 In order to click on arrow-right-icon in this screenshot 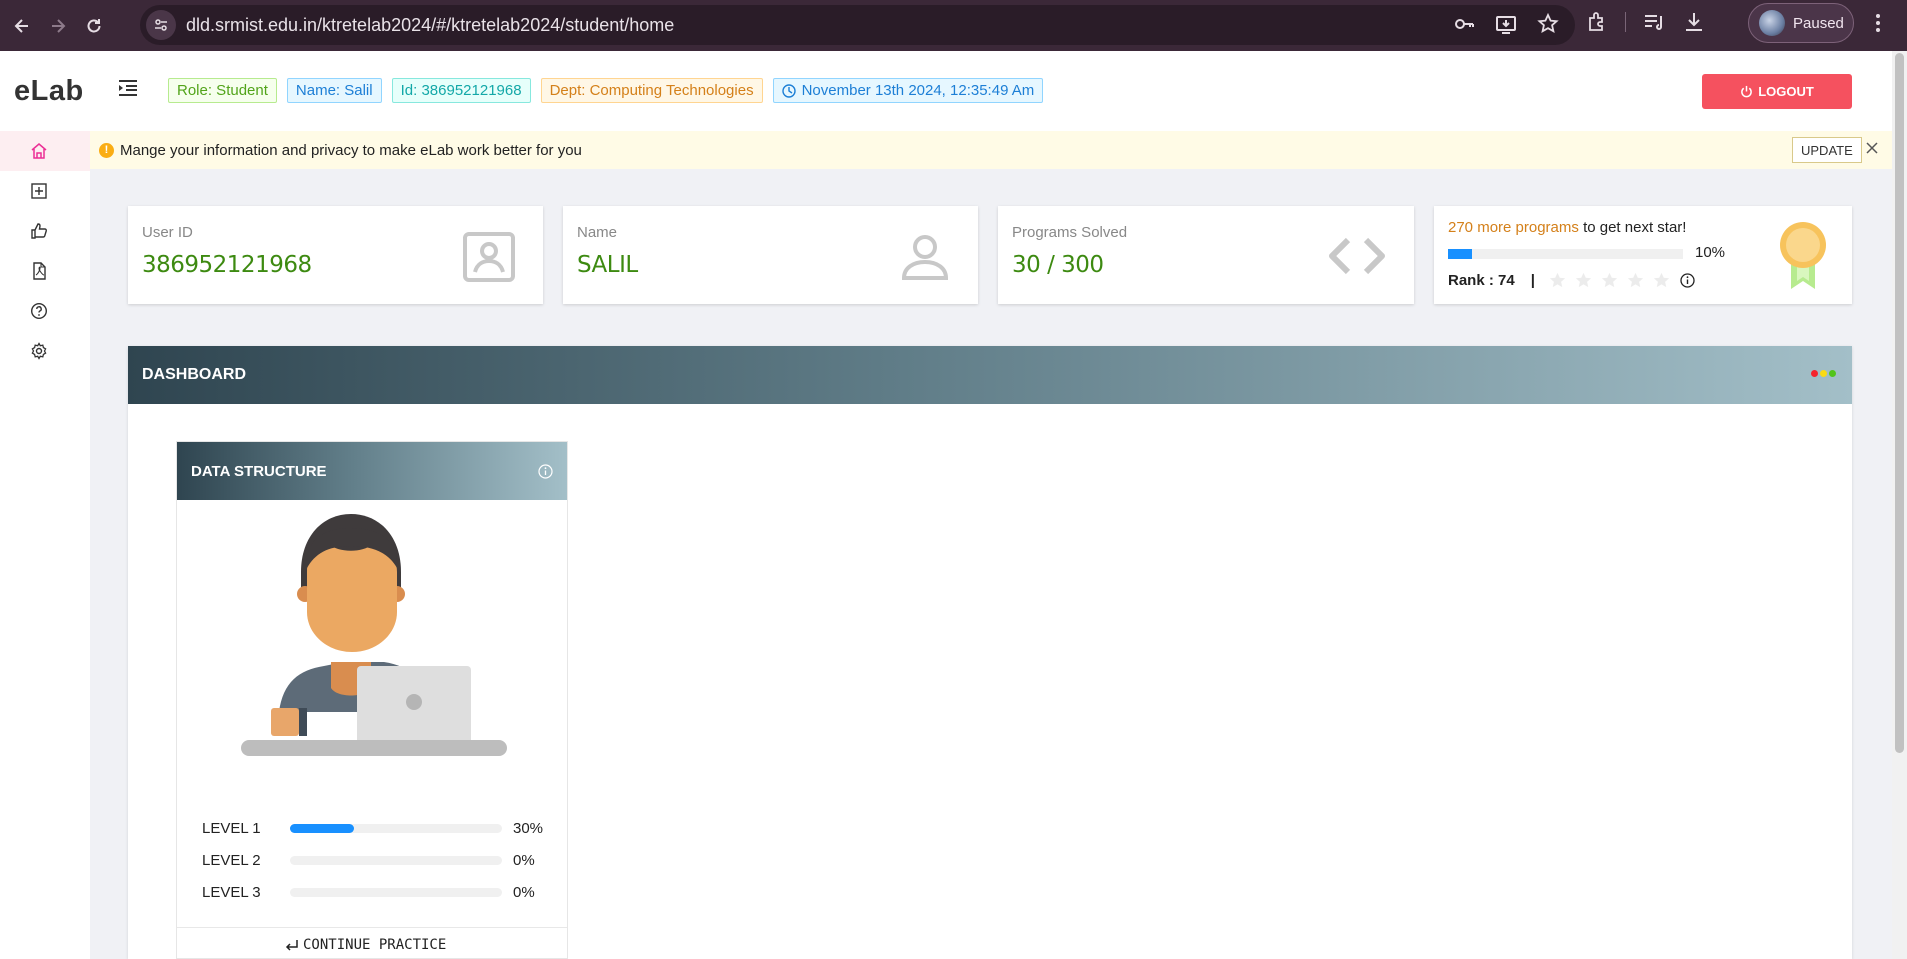, I will do `click(59, 25)`.